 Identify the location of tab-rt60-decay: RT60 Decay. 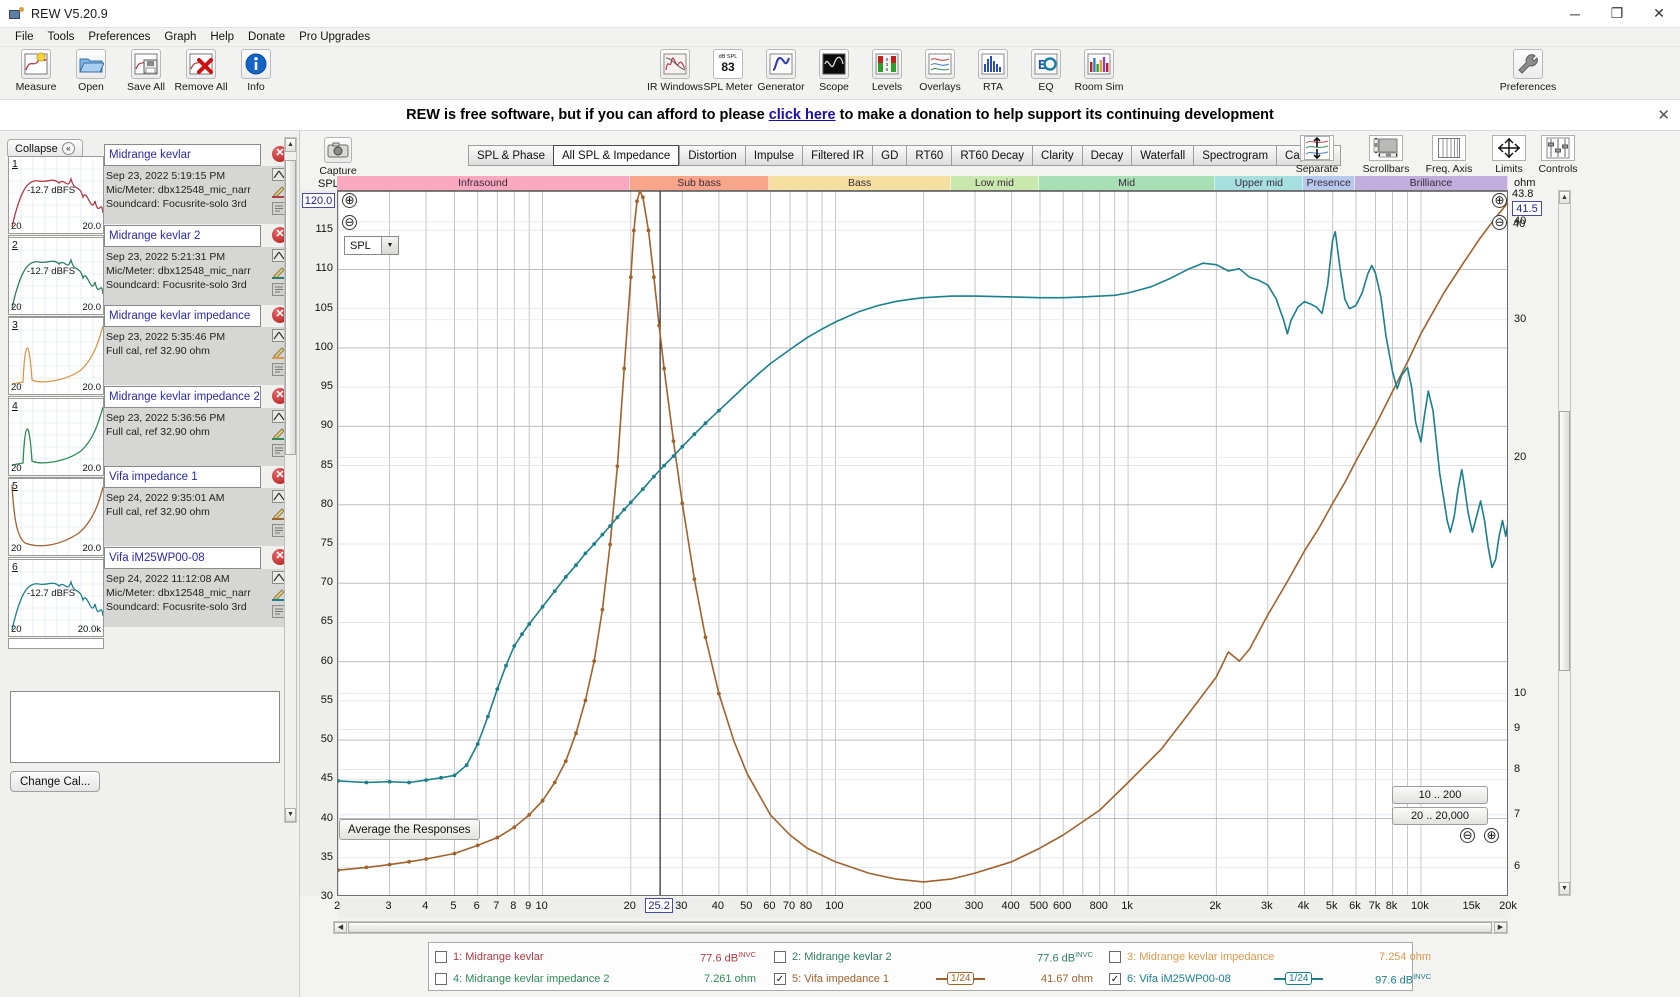
(992, 155).